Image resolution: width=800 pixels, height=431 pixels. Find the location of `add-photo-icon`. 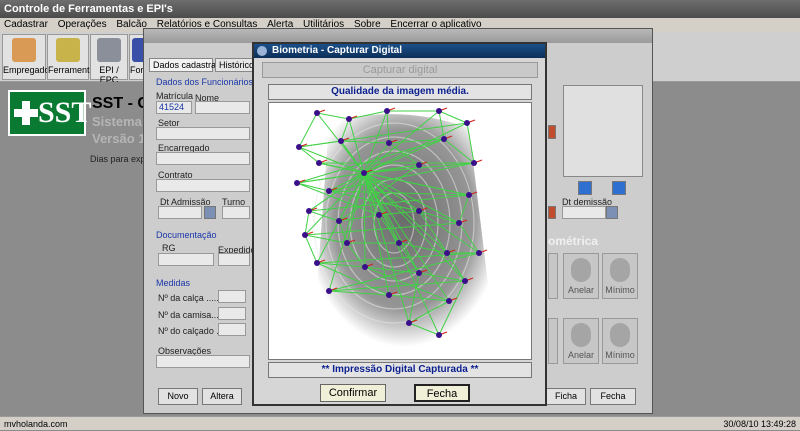

add-photo-icon is located at coordinates (585, 188).